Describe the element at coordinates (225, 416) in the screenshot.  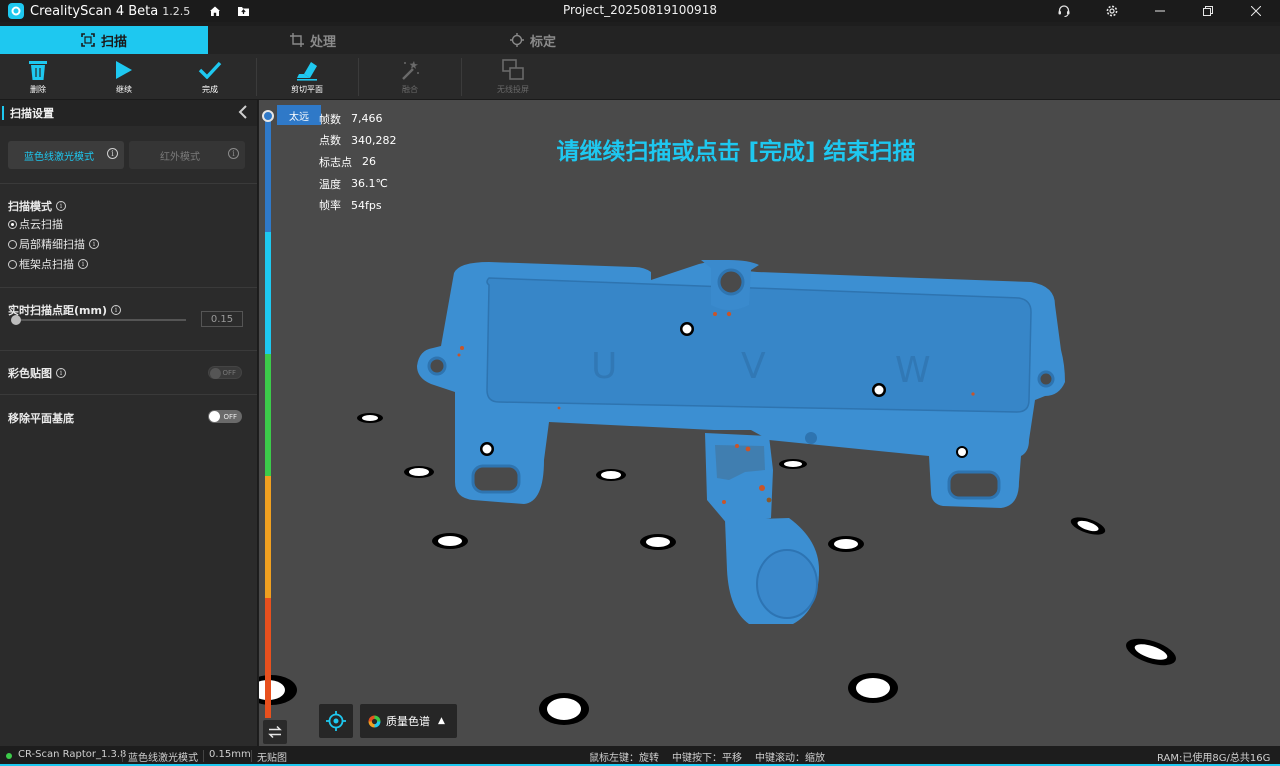
I see `remove-plane-toggle: OFF` at that location.